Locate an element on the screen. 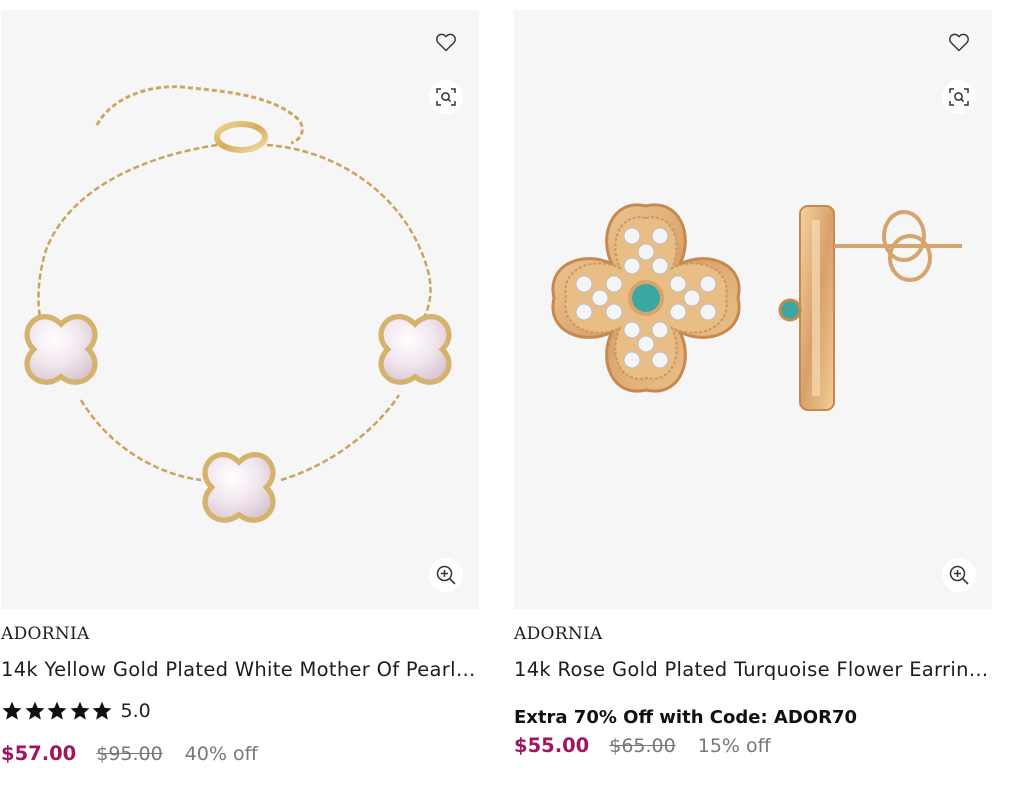 The height and width of the screenshot is (792, 1010). product-rating: 5.0 is located at coordinates (76, 711).